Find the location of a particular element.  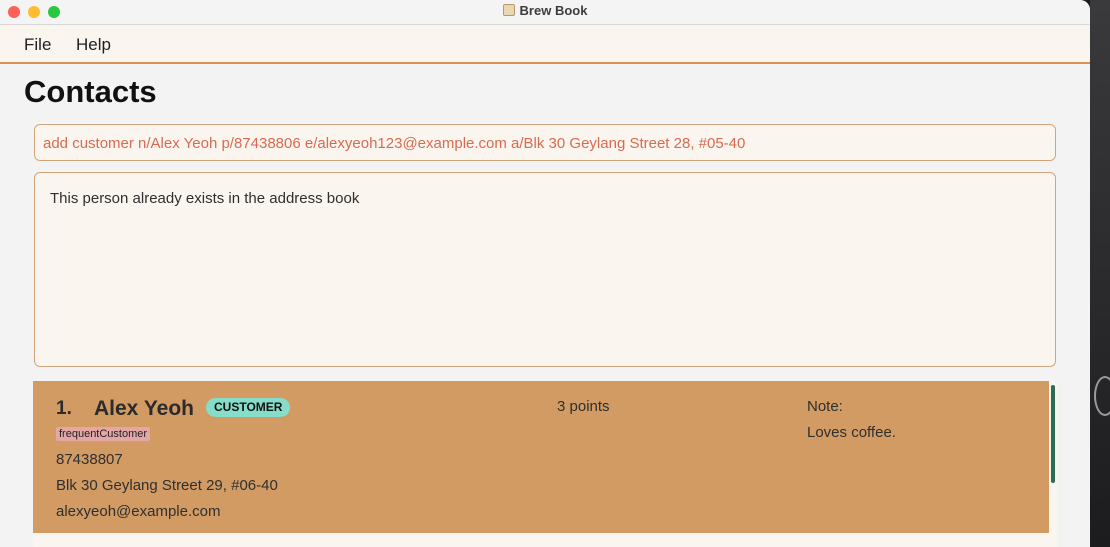

contact-name: Alex Yeoh is located at coordinates (144, 408).